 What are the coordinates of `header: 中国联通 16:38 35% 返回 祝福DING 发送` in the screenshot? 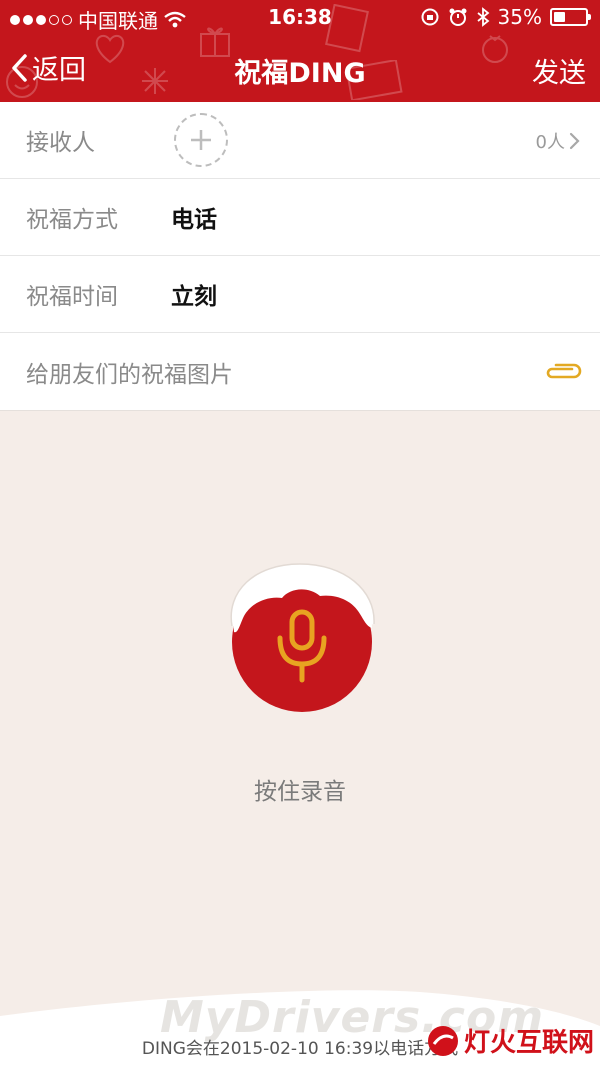 It's located at (300, 51).